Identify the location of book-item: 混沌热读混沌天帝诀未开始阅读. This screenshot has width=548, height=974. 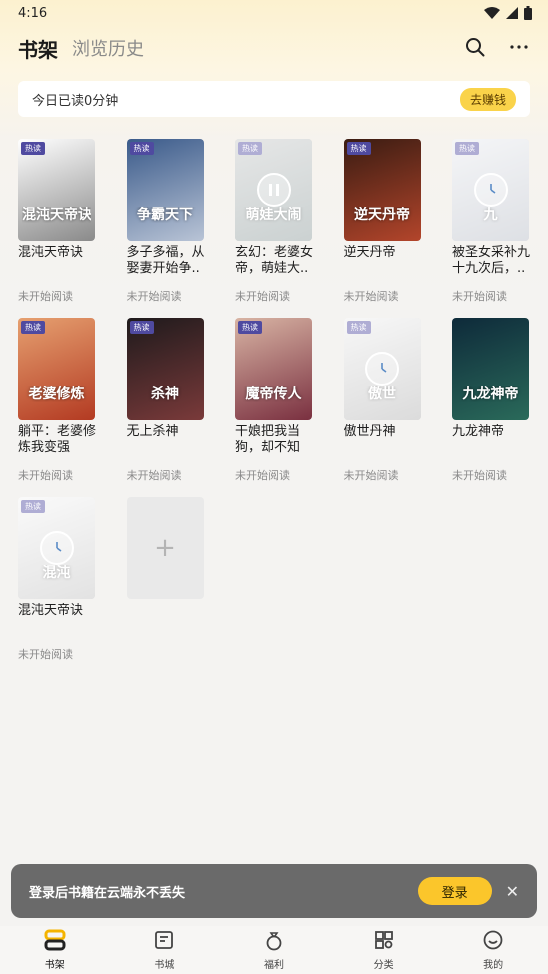
(63, 579).